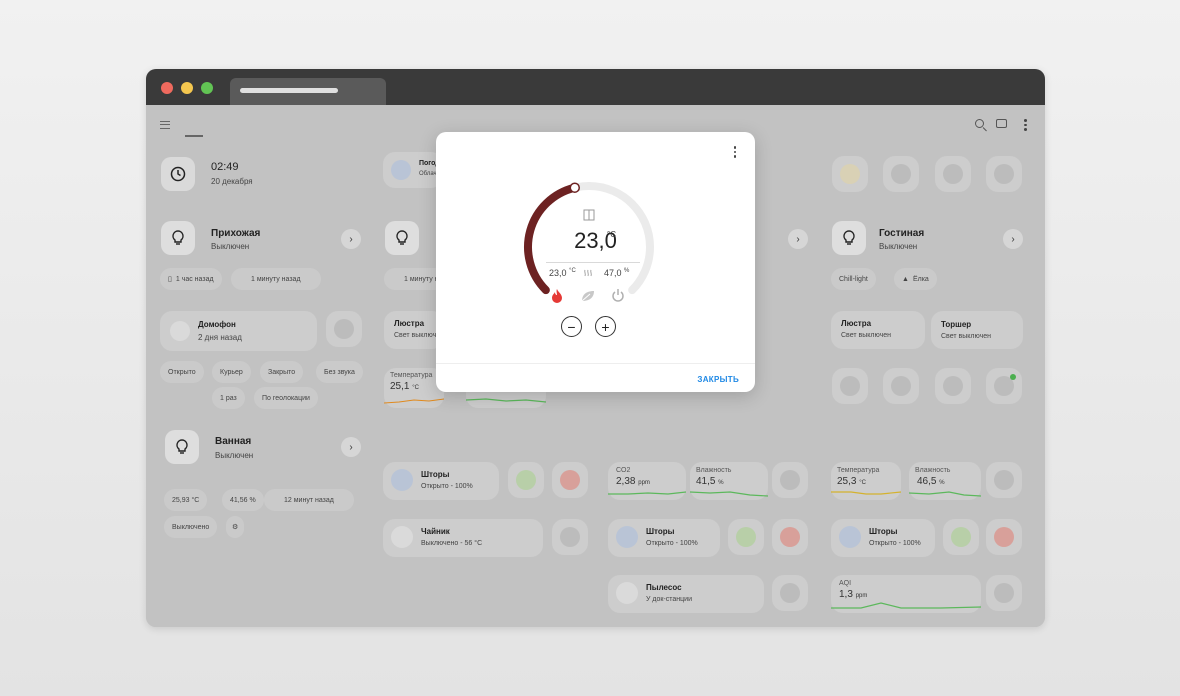 Image resolution: width=1180 pixels, height=696 pixels. I want to click on tree-chip: ▲ Ёлка, so click(915, 279).